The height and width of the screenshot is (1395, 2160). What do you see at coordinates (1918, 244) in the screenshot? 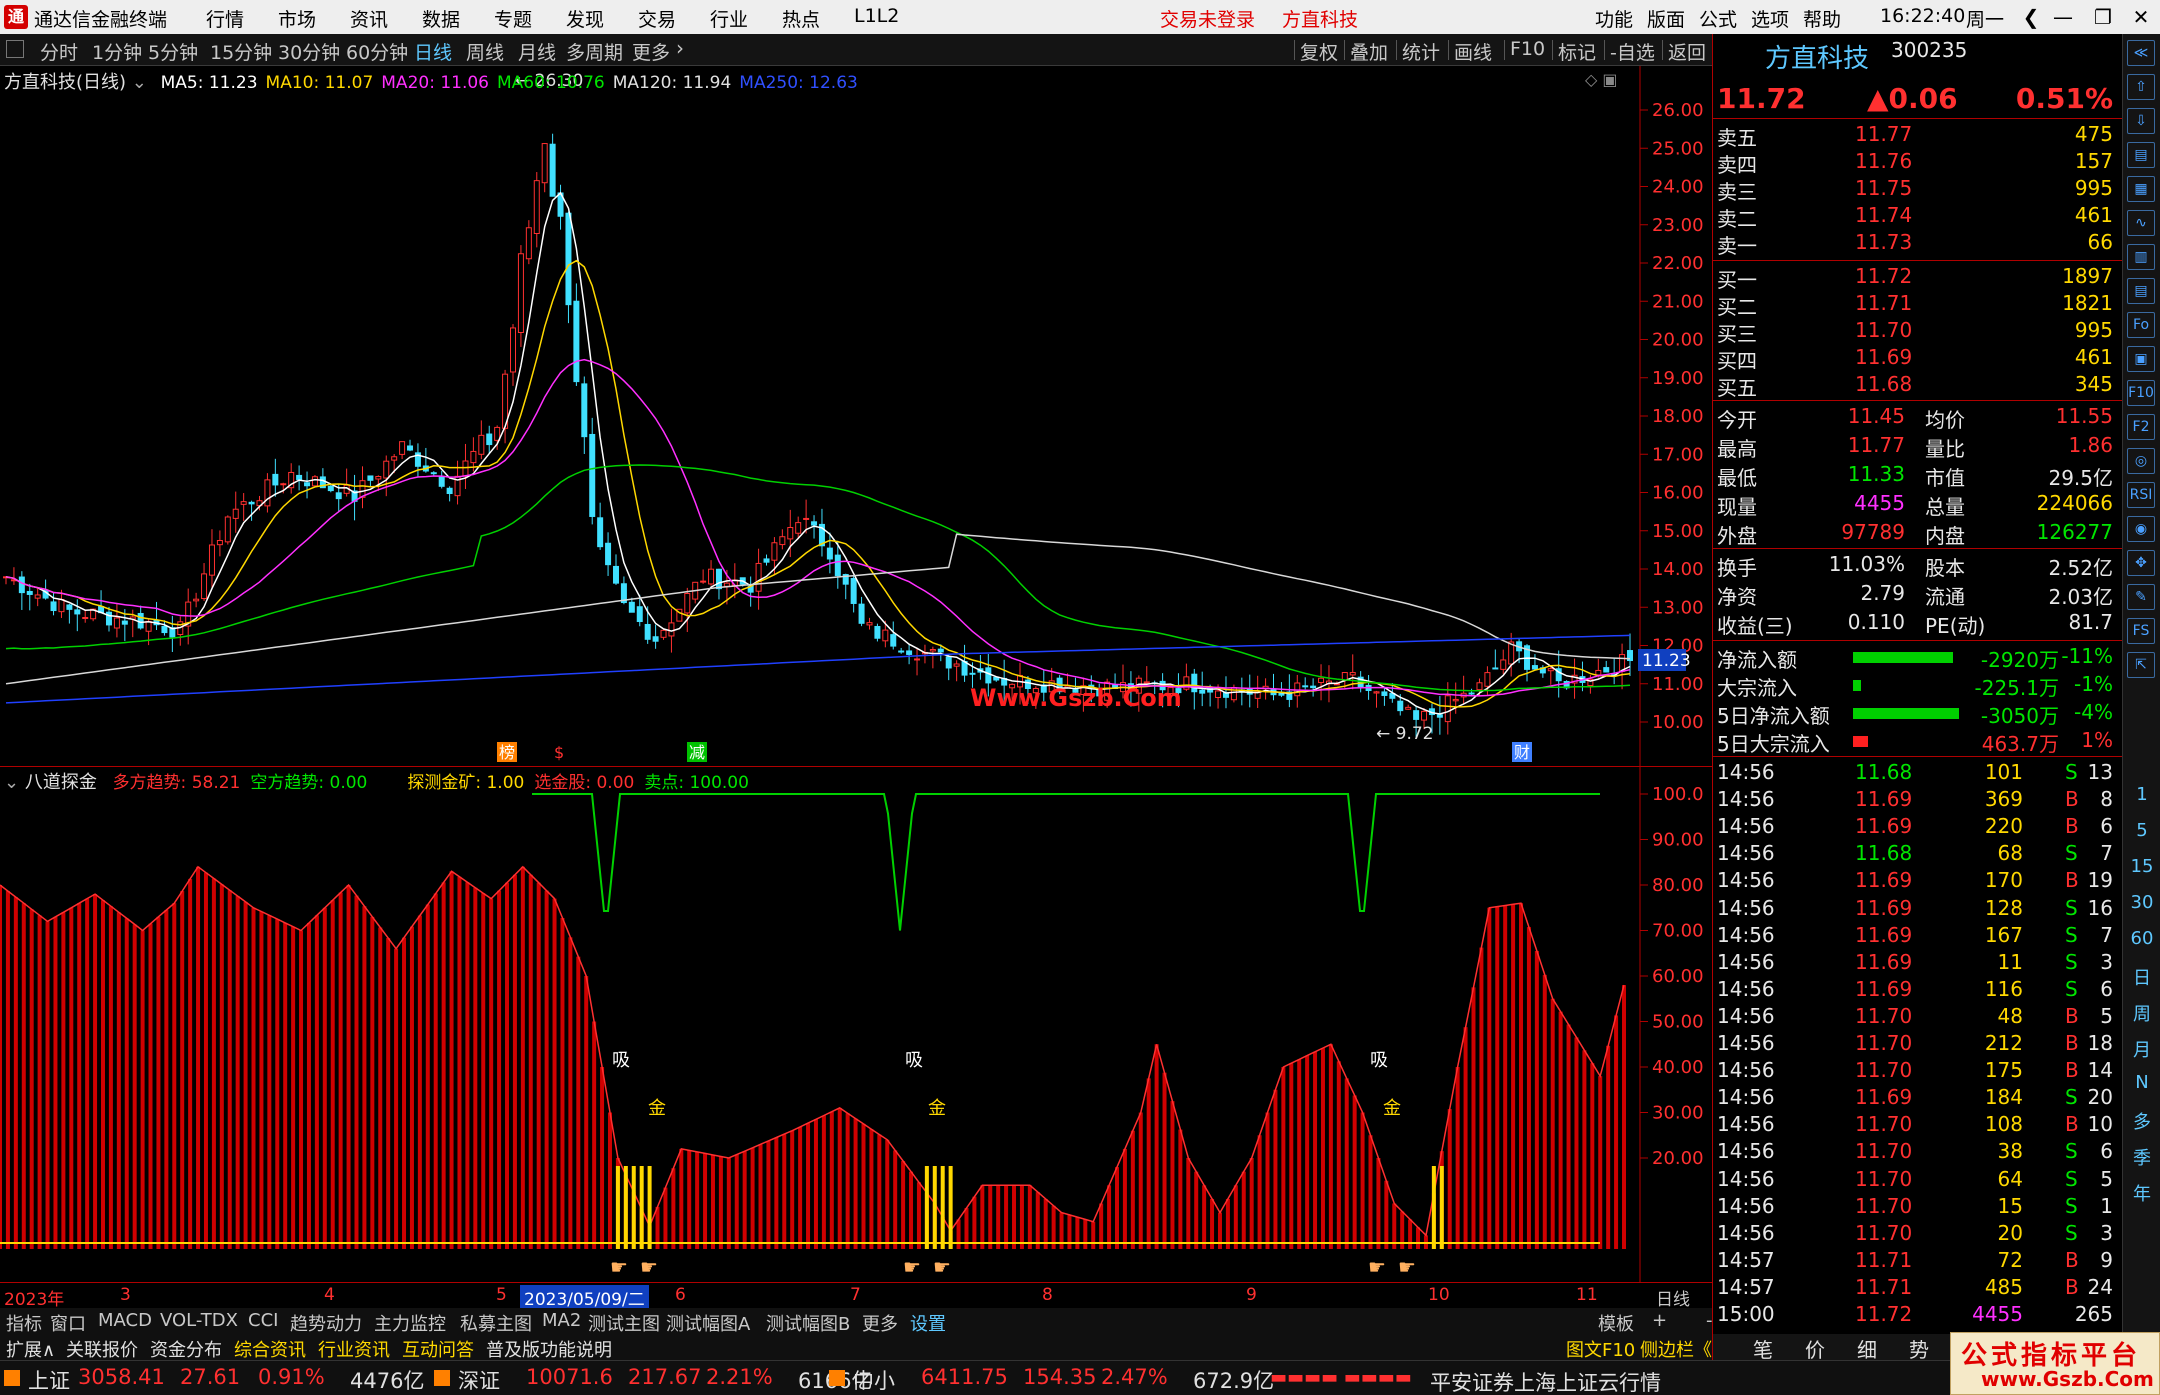
I see `ask-row: 卖一 11.73 66` at bounding box center [1918, 244].